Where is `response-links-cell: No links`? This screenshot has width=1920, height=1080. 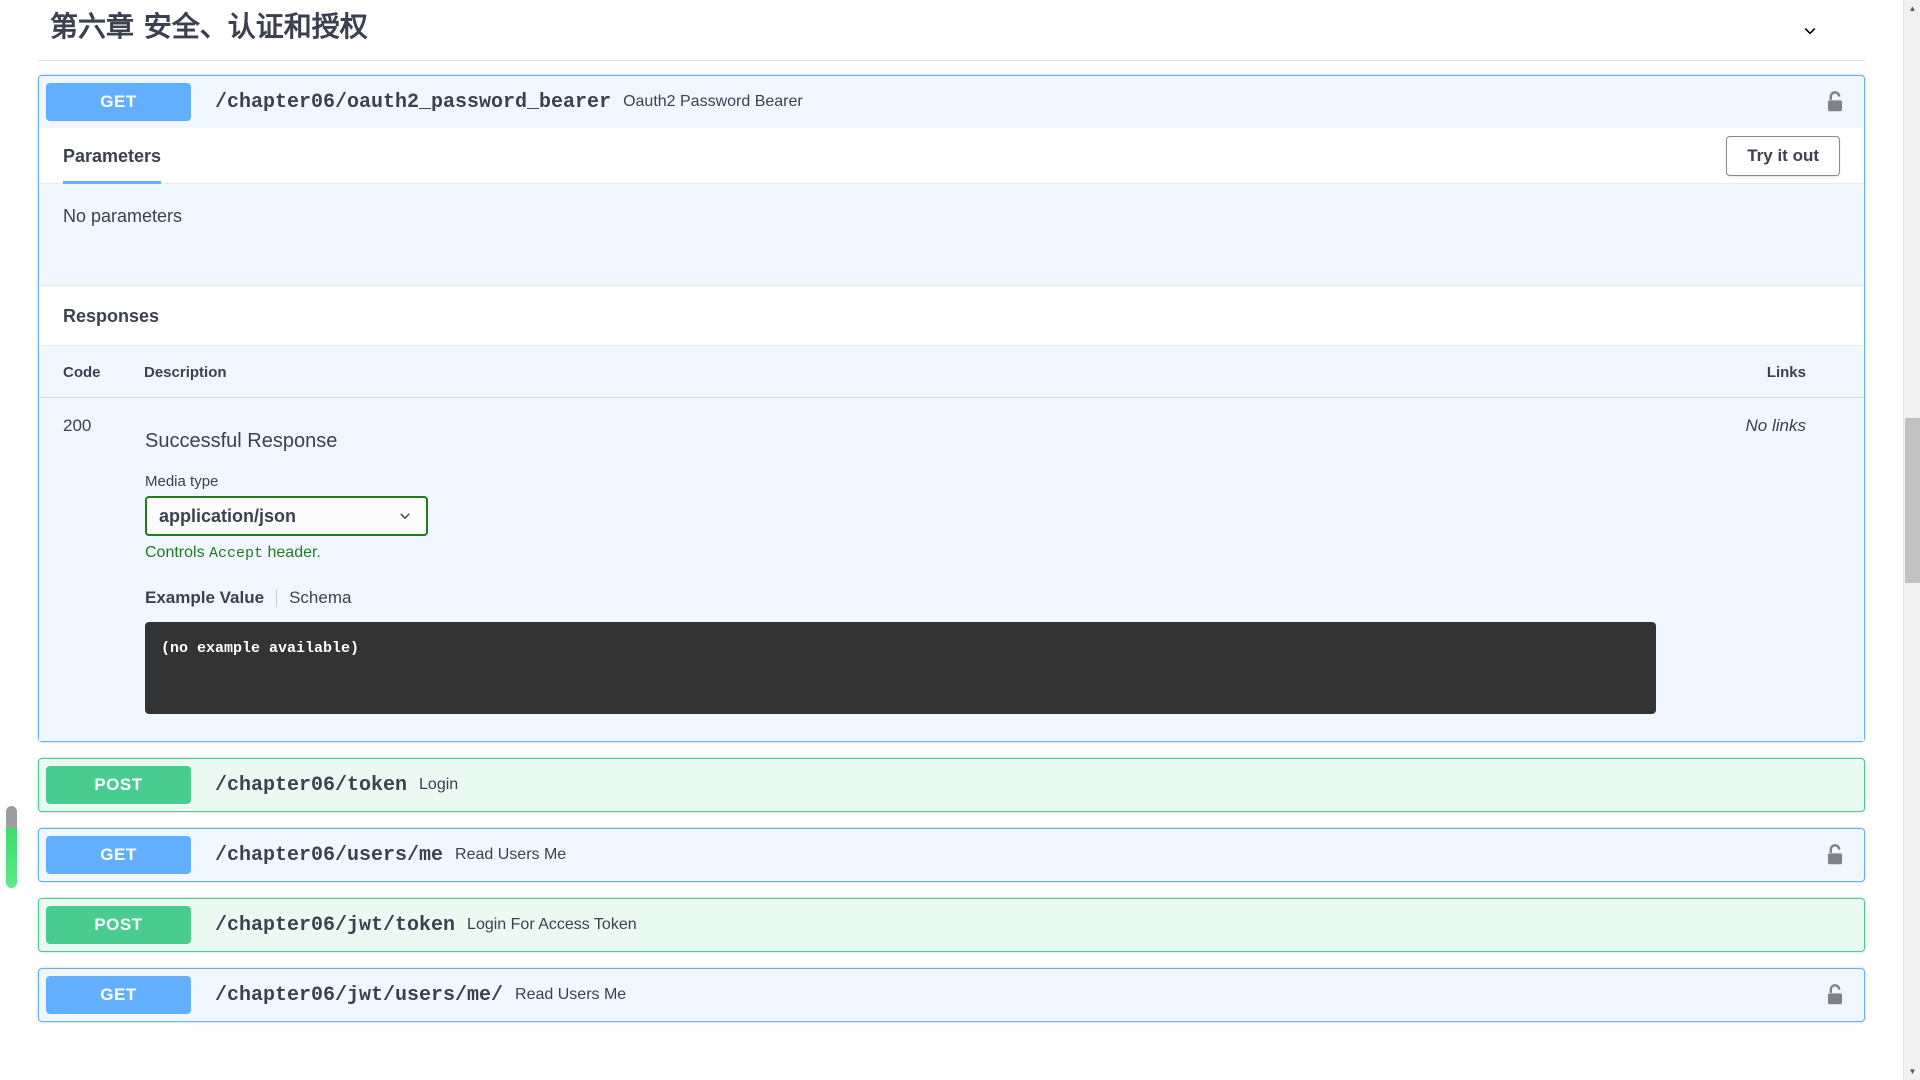 response-links-cell: No links is located at coordinates (1775, 425).